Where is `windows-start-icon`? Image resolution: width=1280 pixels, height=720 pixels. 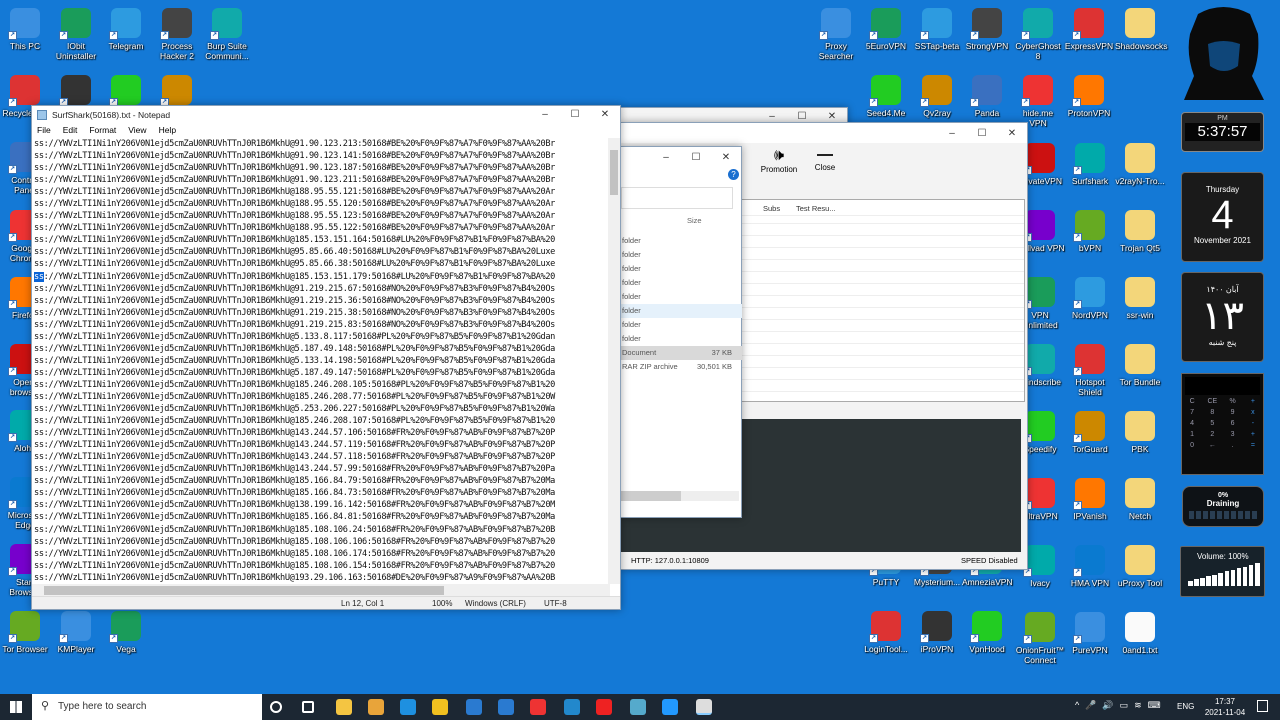
windows-start-icon is located at coordinates (16, 707).